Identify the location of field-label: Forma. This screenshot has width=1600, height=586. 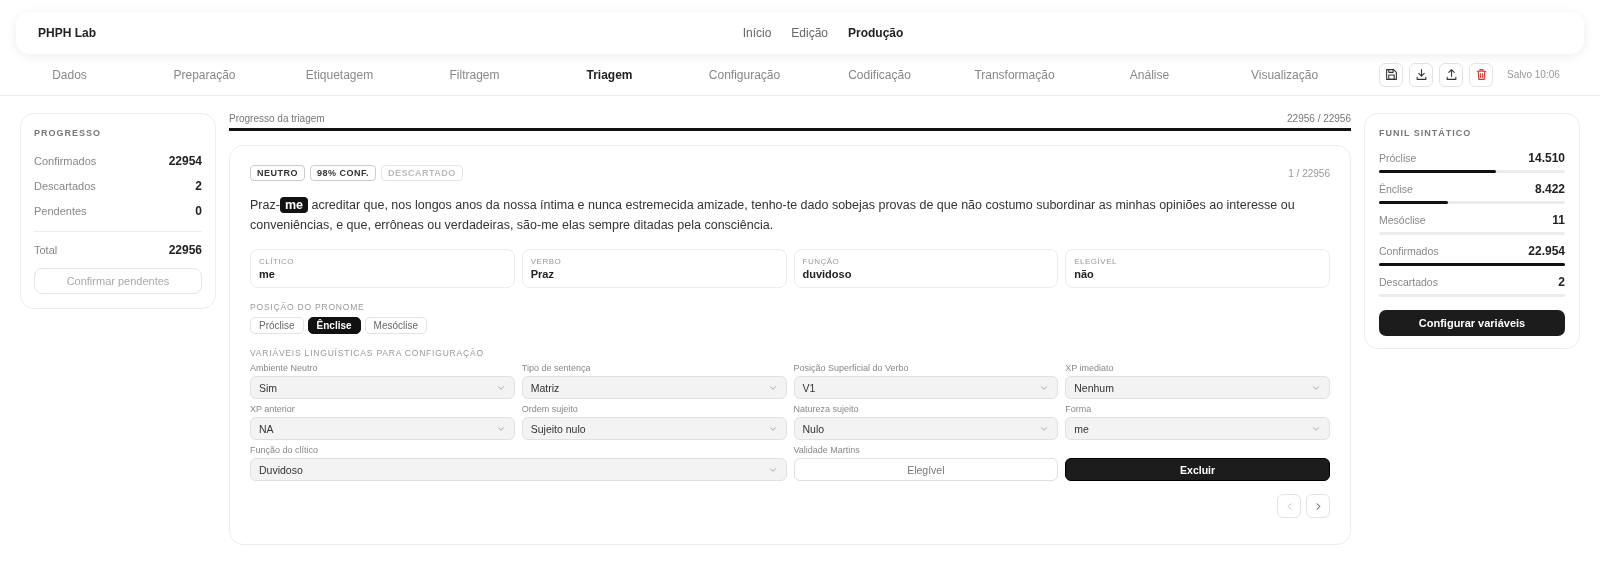
(1079, 410).